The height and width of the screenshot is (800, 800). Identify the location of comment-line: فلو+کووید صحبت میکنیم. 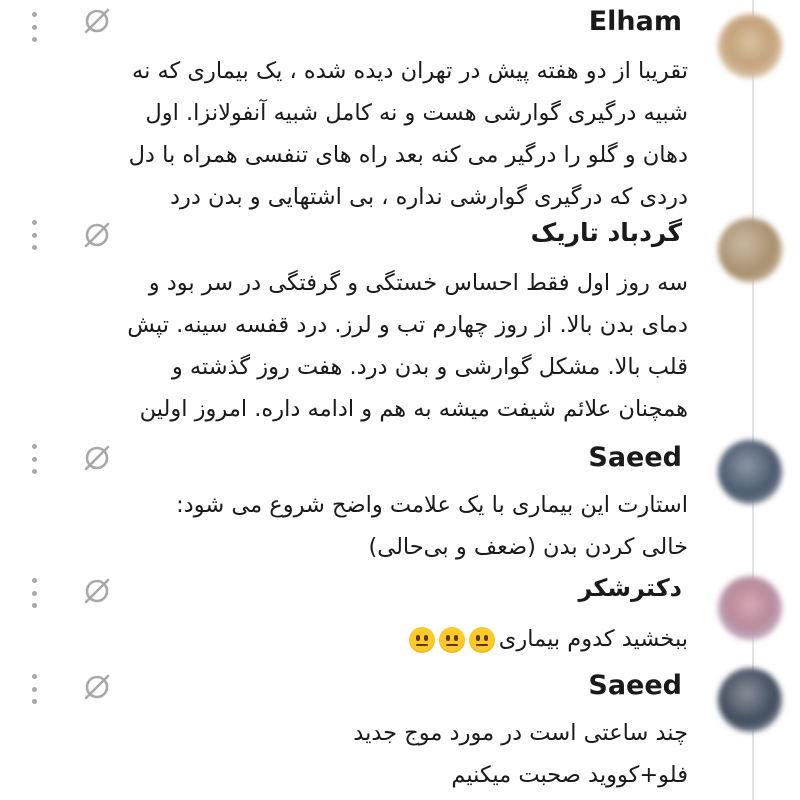
(569, 775).